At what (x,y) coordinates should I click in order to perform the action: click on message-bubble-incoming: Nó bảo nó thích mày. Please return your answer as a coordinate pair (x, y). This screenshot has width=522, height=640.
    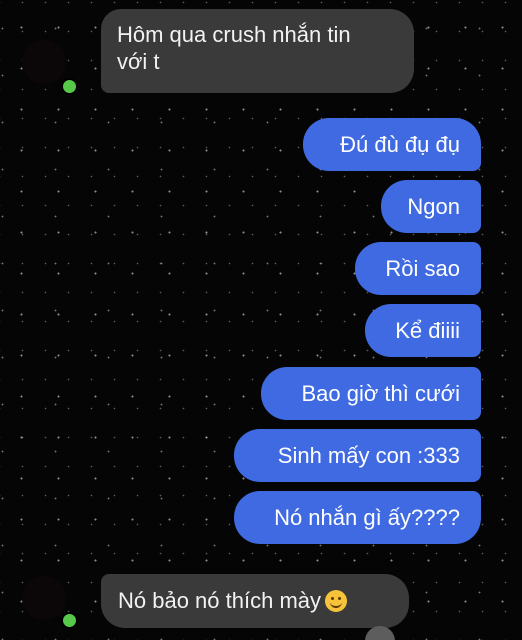
    Looking at the image, I should click on (255, 601).